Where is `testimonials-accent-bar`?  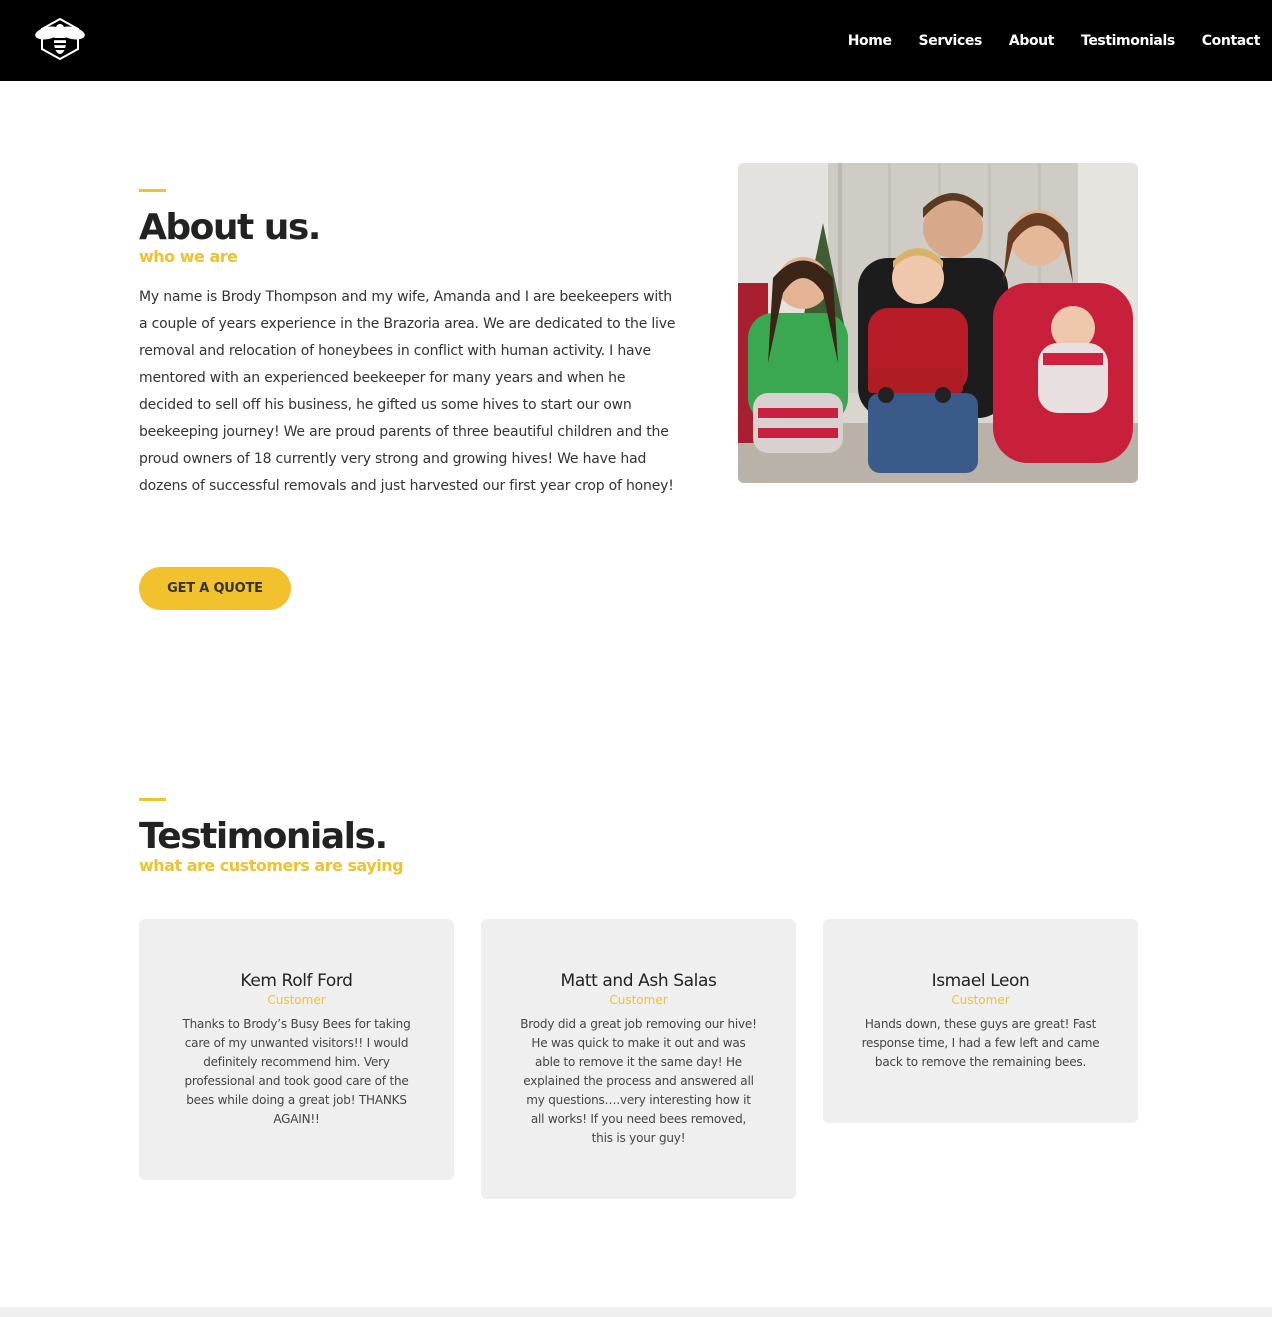 testimonials-accent-bar is located at coordinates (152, 799).